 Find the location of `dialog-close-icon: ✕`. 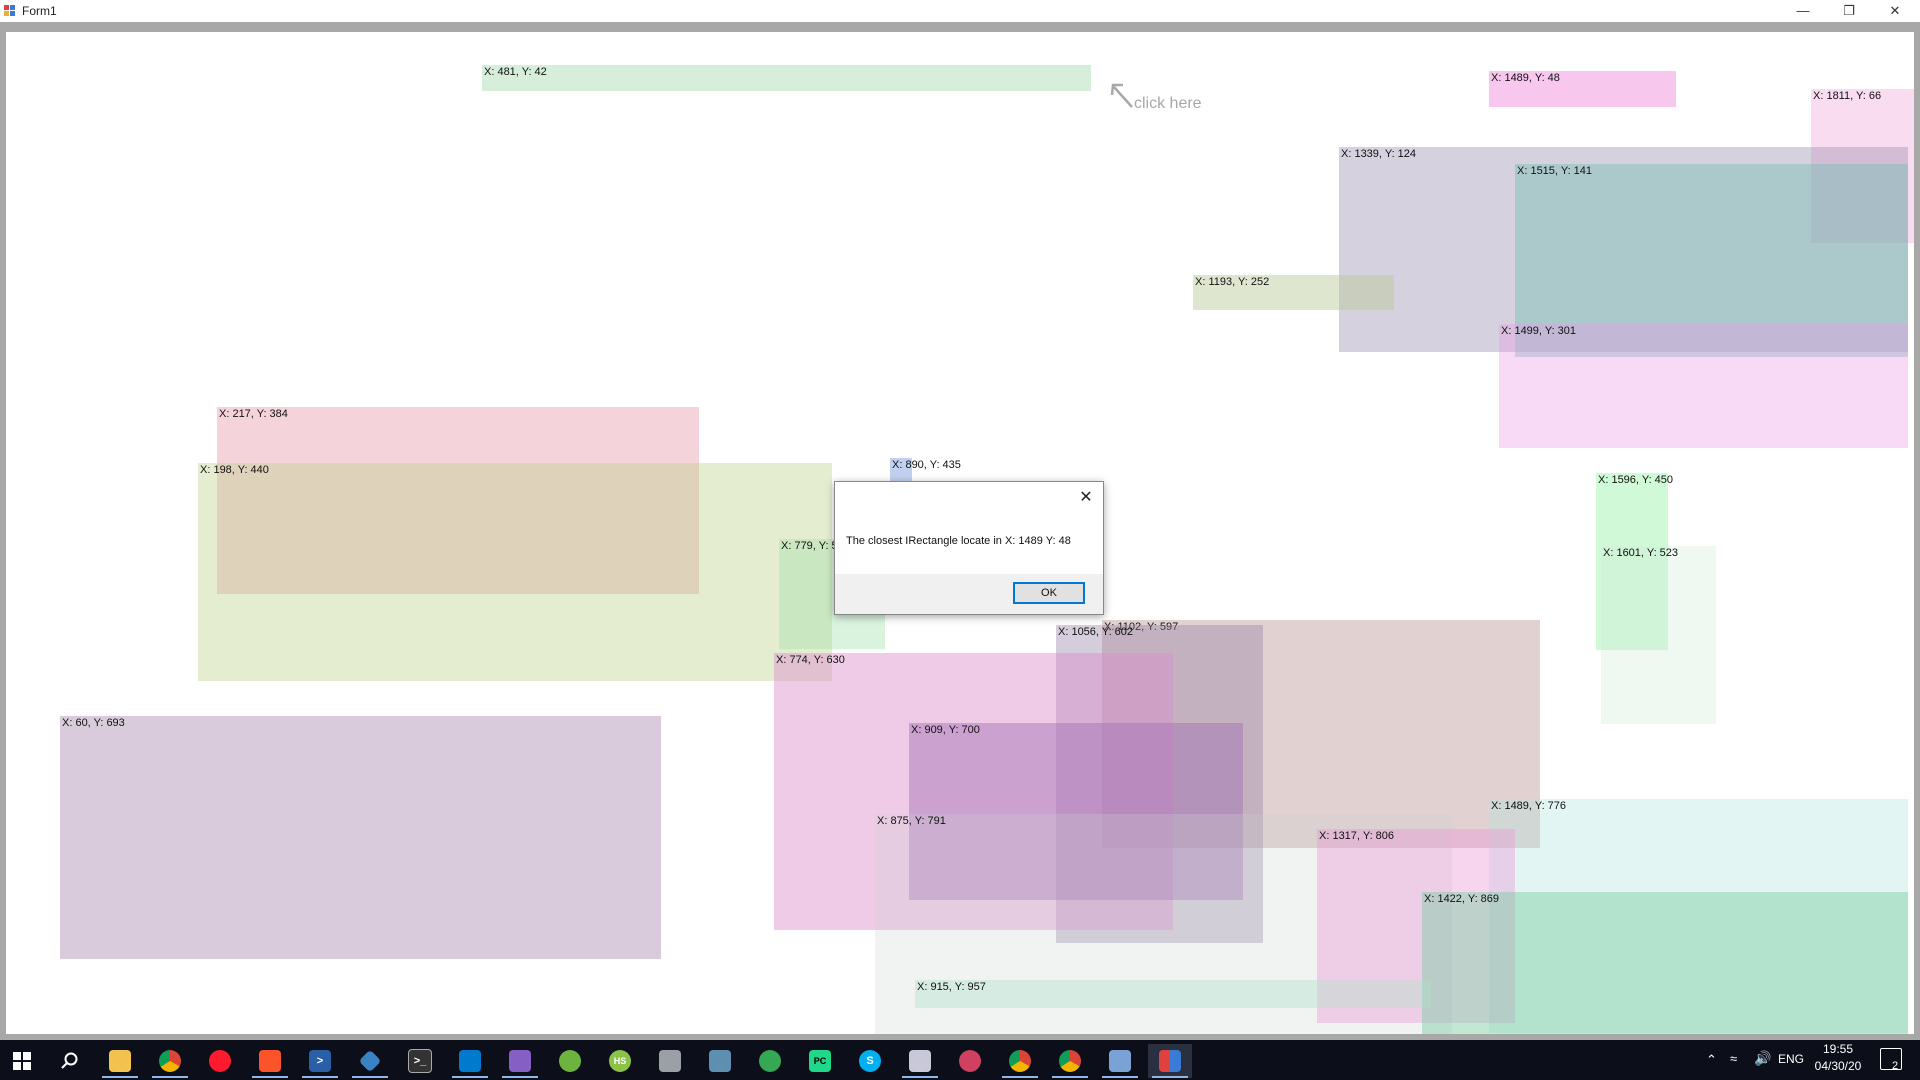

dialog-close-icon: ✕ is located at coordinates (1086, 498).